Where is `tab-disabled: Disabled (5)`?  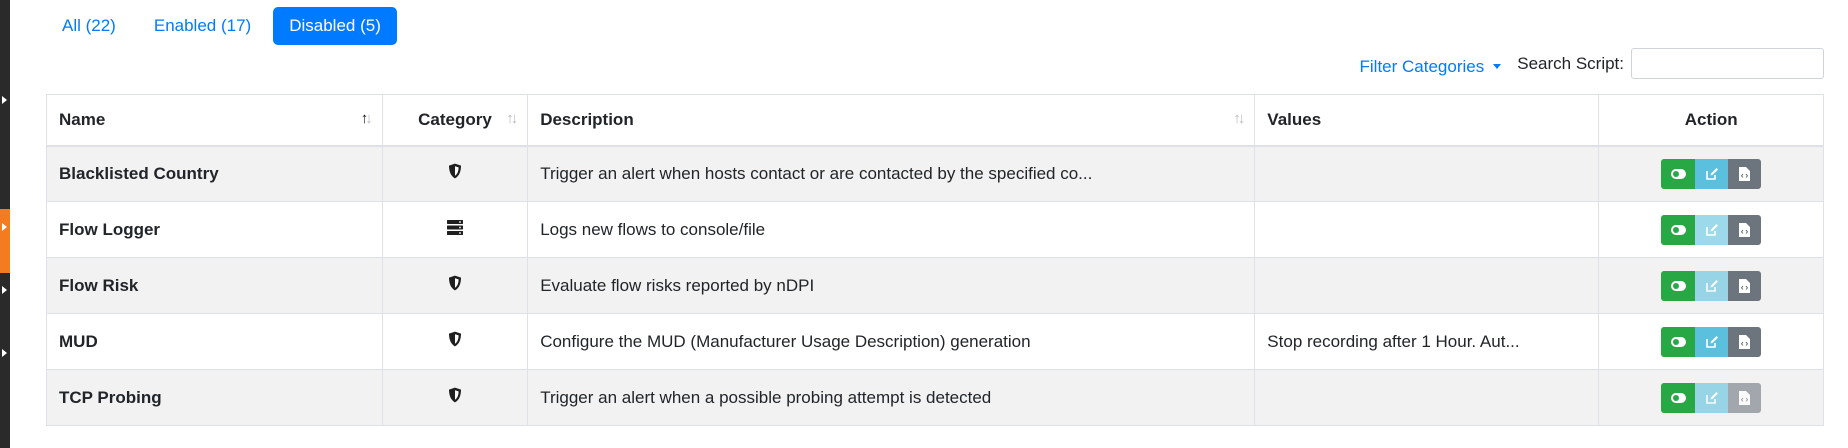 tab-disabled: Disabled (5) is located at coordinates (335, 26).